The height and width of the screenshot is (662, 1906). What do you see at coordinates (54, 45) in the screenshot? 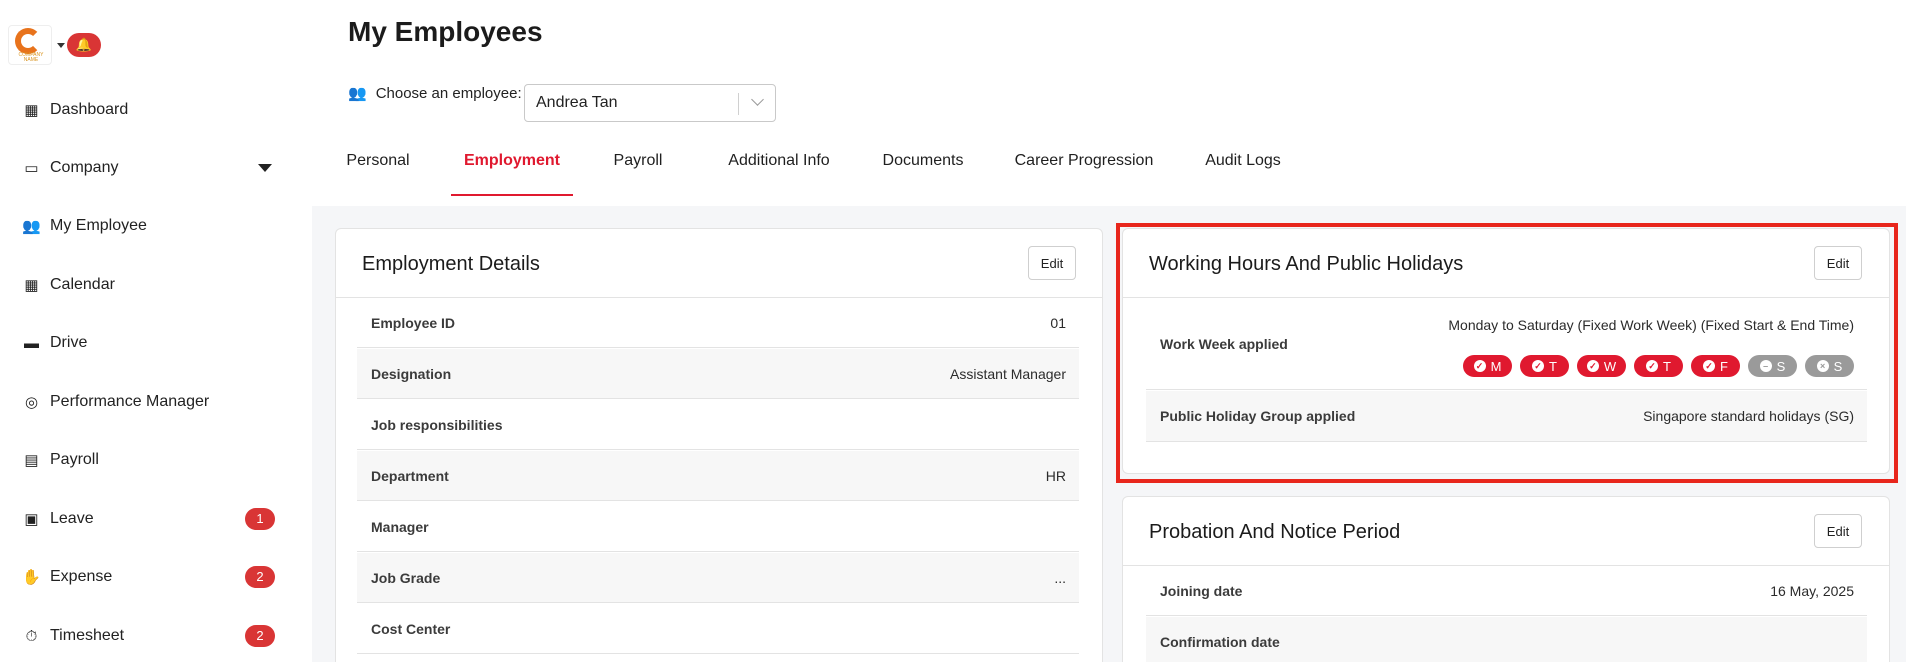
I see `logo-row: COMPANY NAME 🔔` at bounding box center [54, 45].